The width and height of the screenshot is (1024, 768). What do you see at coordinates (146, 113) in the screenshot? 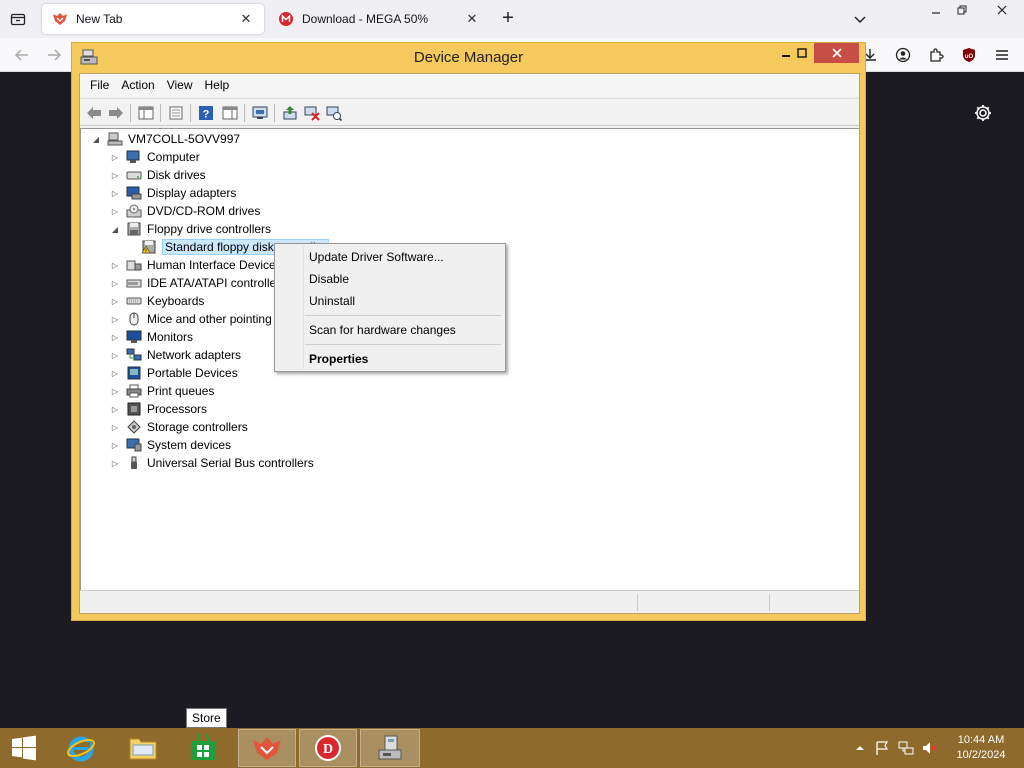
I see `show-hide-console-tree-button` at bounding box center [146, 113].